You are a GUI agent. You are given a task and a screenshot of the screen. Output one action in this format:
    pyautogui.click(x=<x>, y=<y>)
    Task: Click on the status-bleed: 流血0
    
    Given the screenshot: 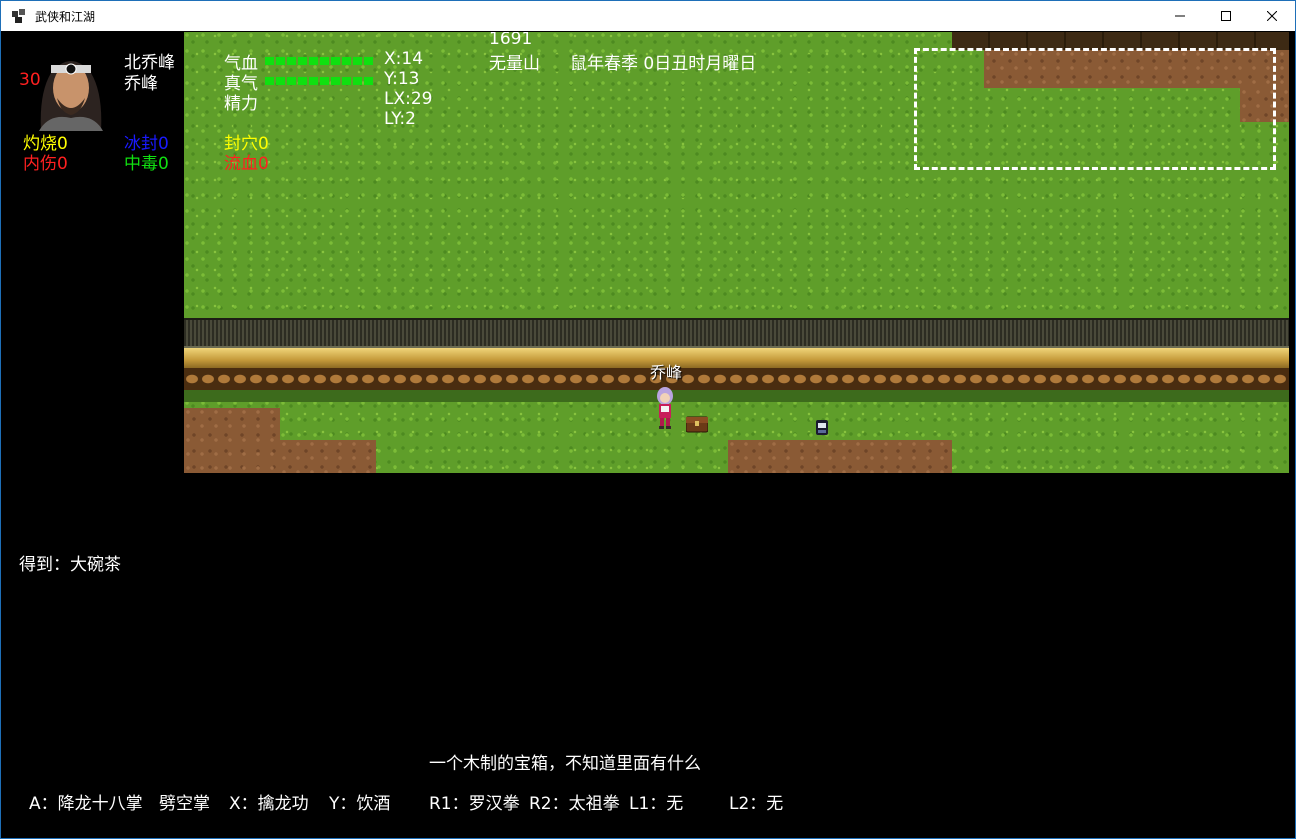 What is the action you would take?
    pyautogui.click(x=246, y=164)
    